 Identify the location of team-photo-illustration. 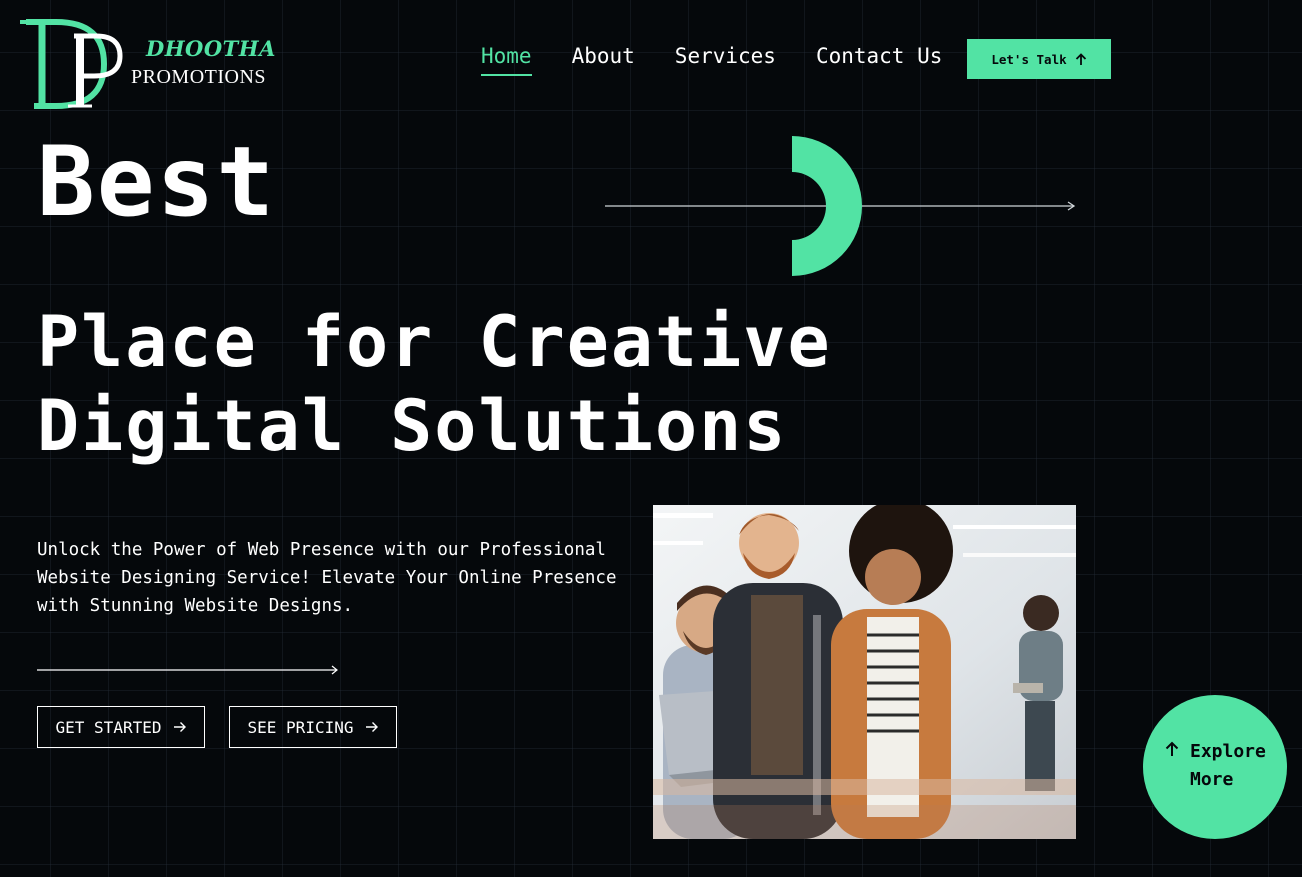
(864, 672).